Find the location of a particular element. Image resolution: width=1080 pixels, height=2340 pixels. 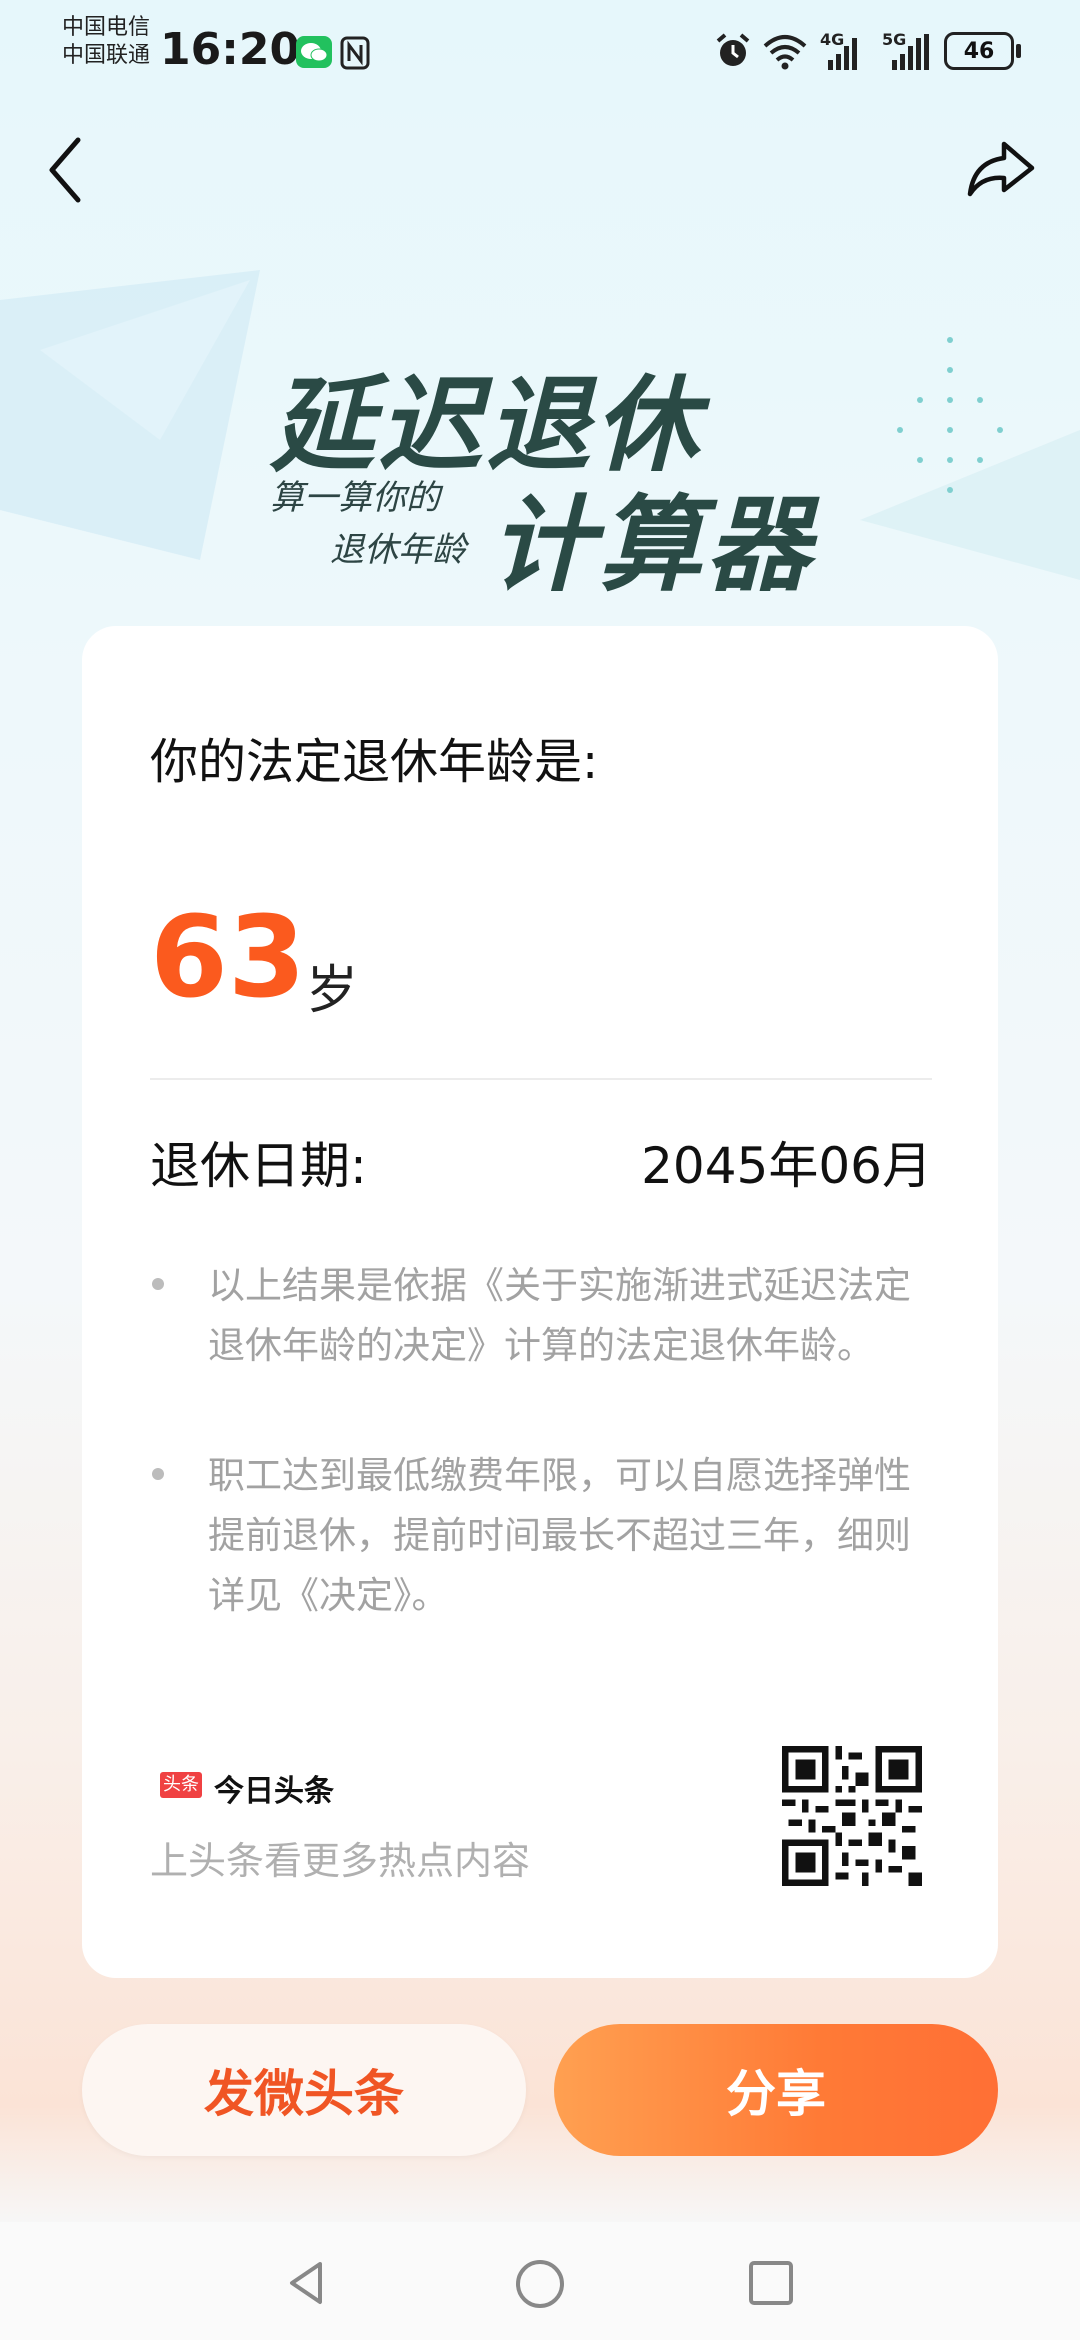

brand-slogan: 上头条看更多热点内容 is located at coordinates (340, 1861).